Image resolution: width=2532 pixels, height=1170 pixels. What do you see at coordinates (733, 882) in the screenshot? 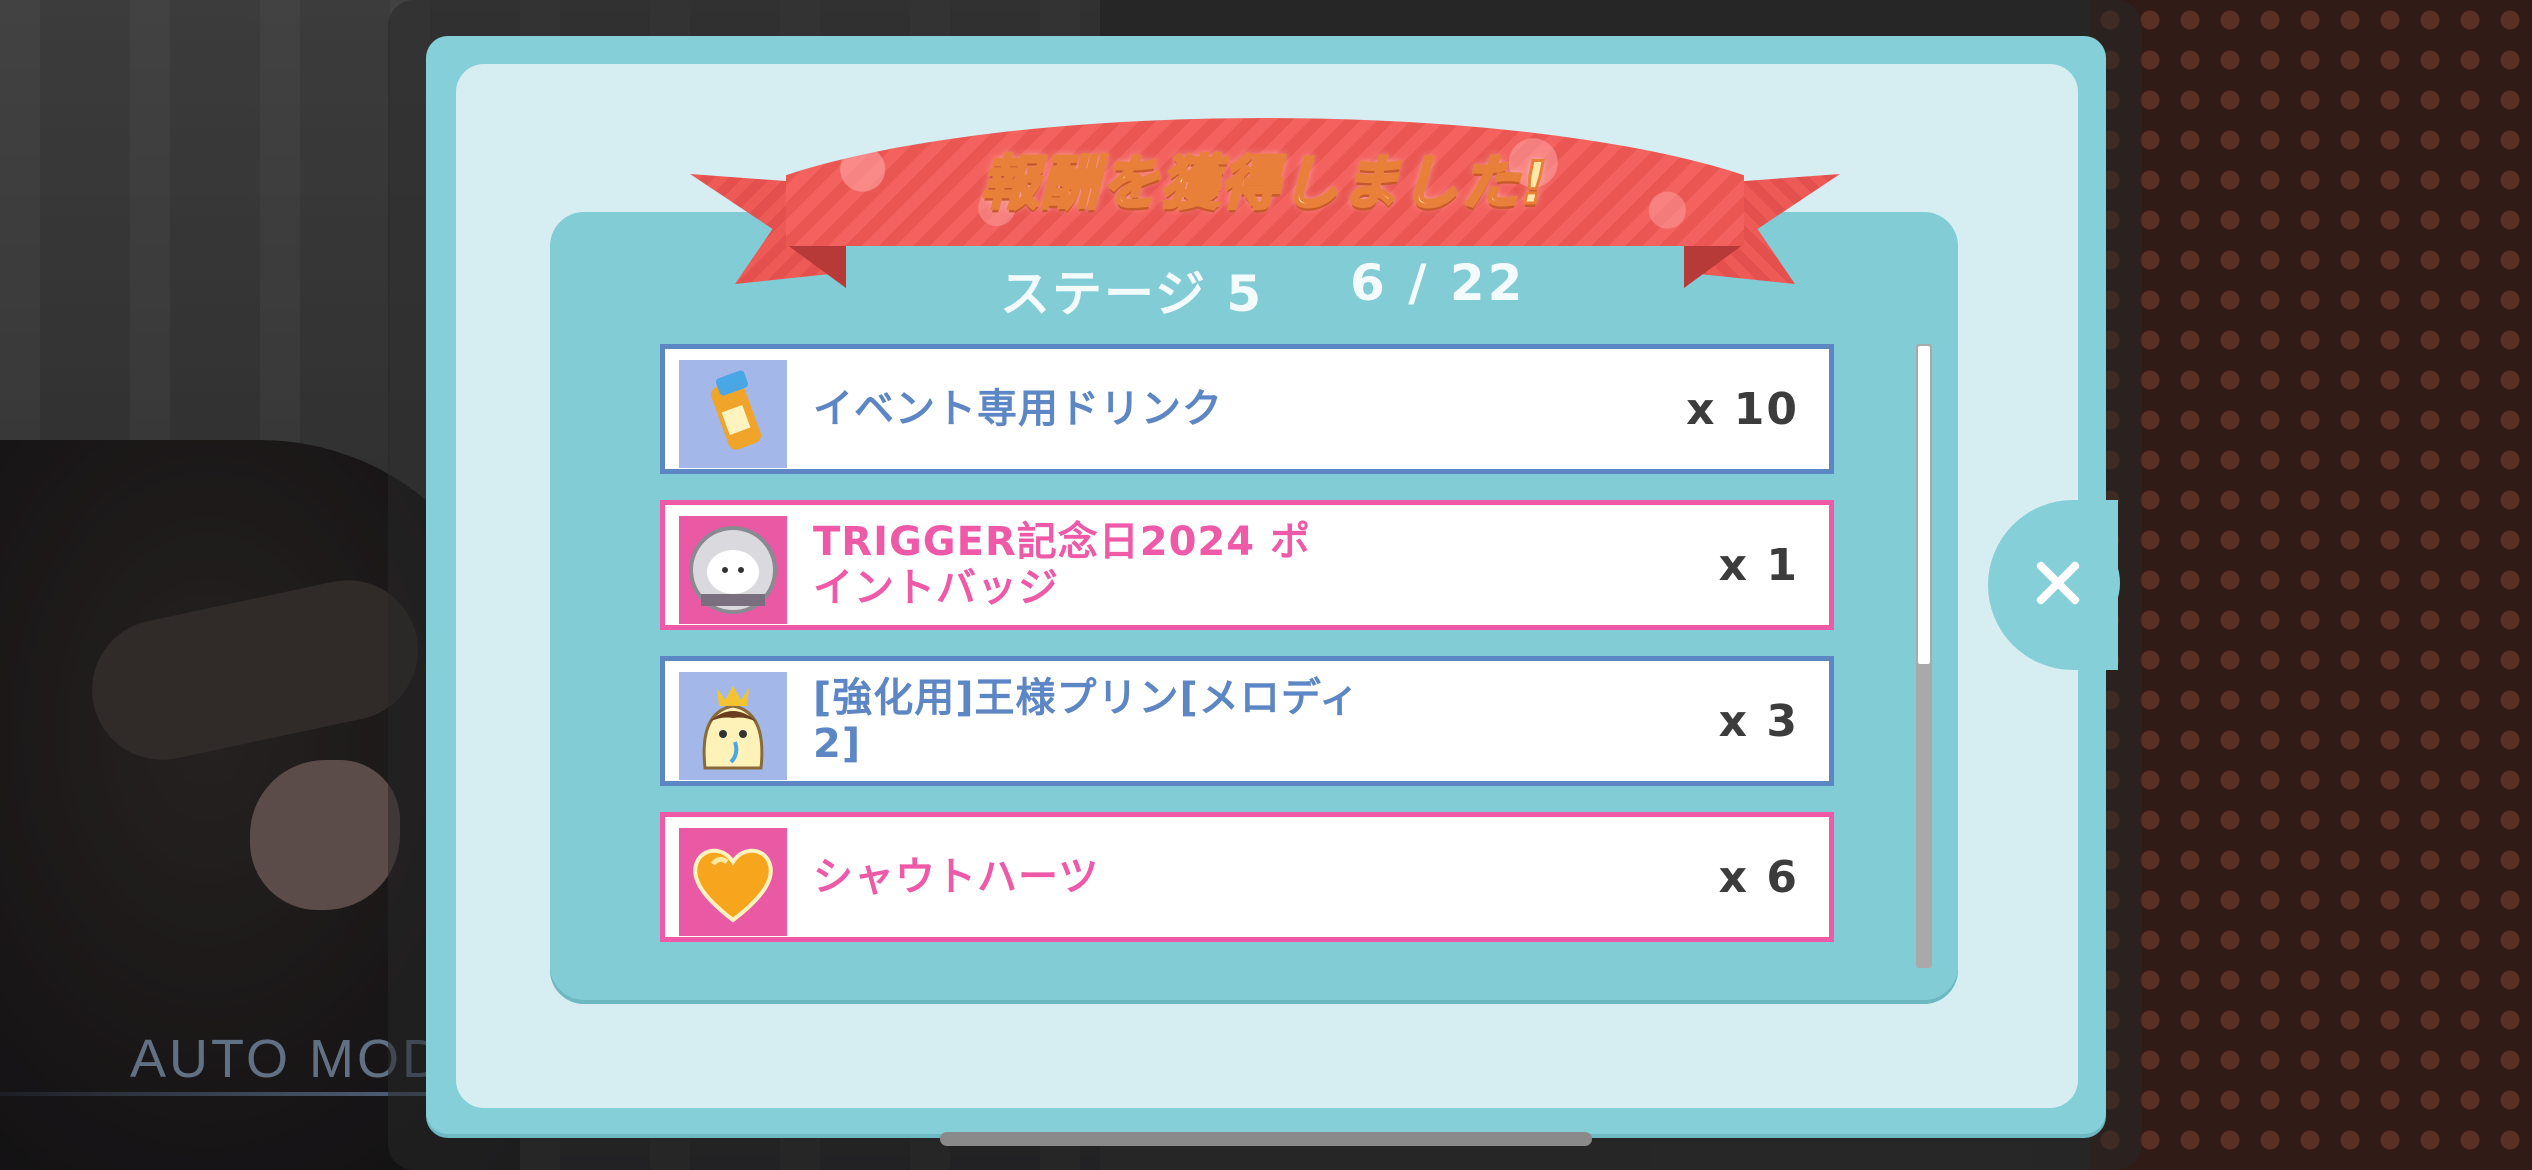
I see `heart-icon` at bounding box center [733, 882].